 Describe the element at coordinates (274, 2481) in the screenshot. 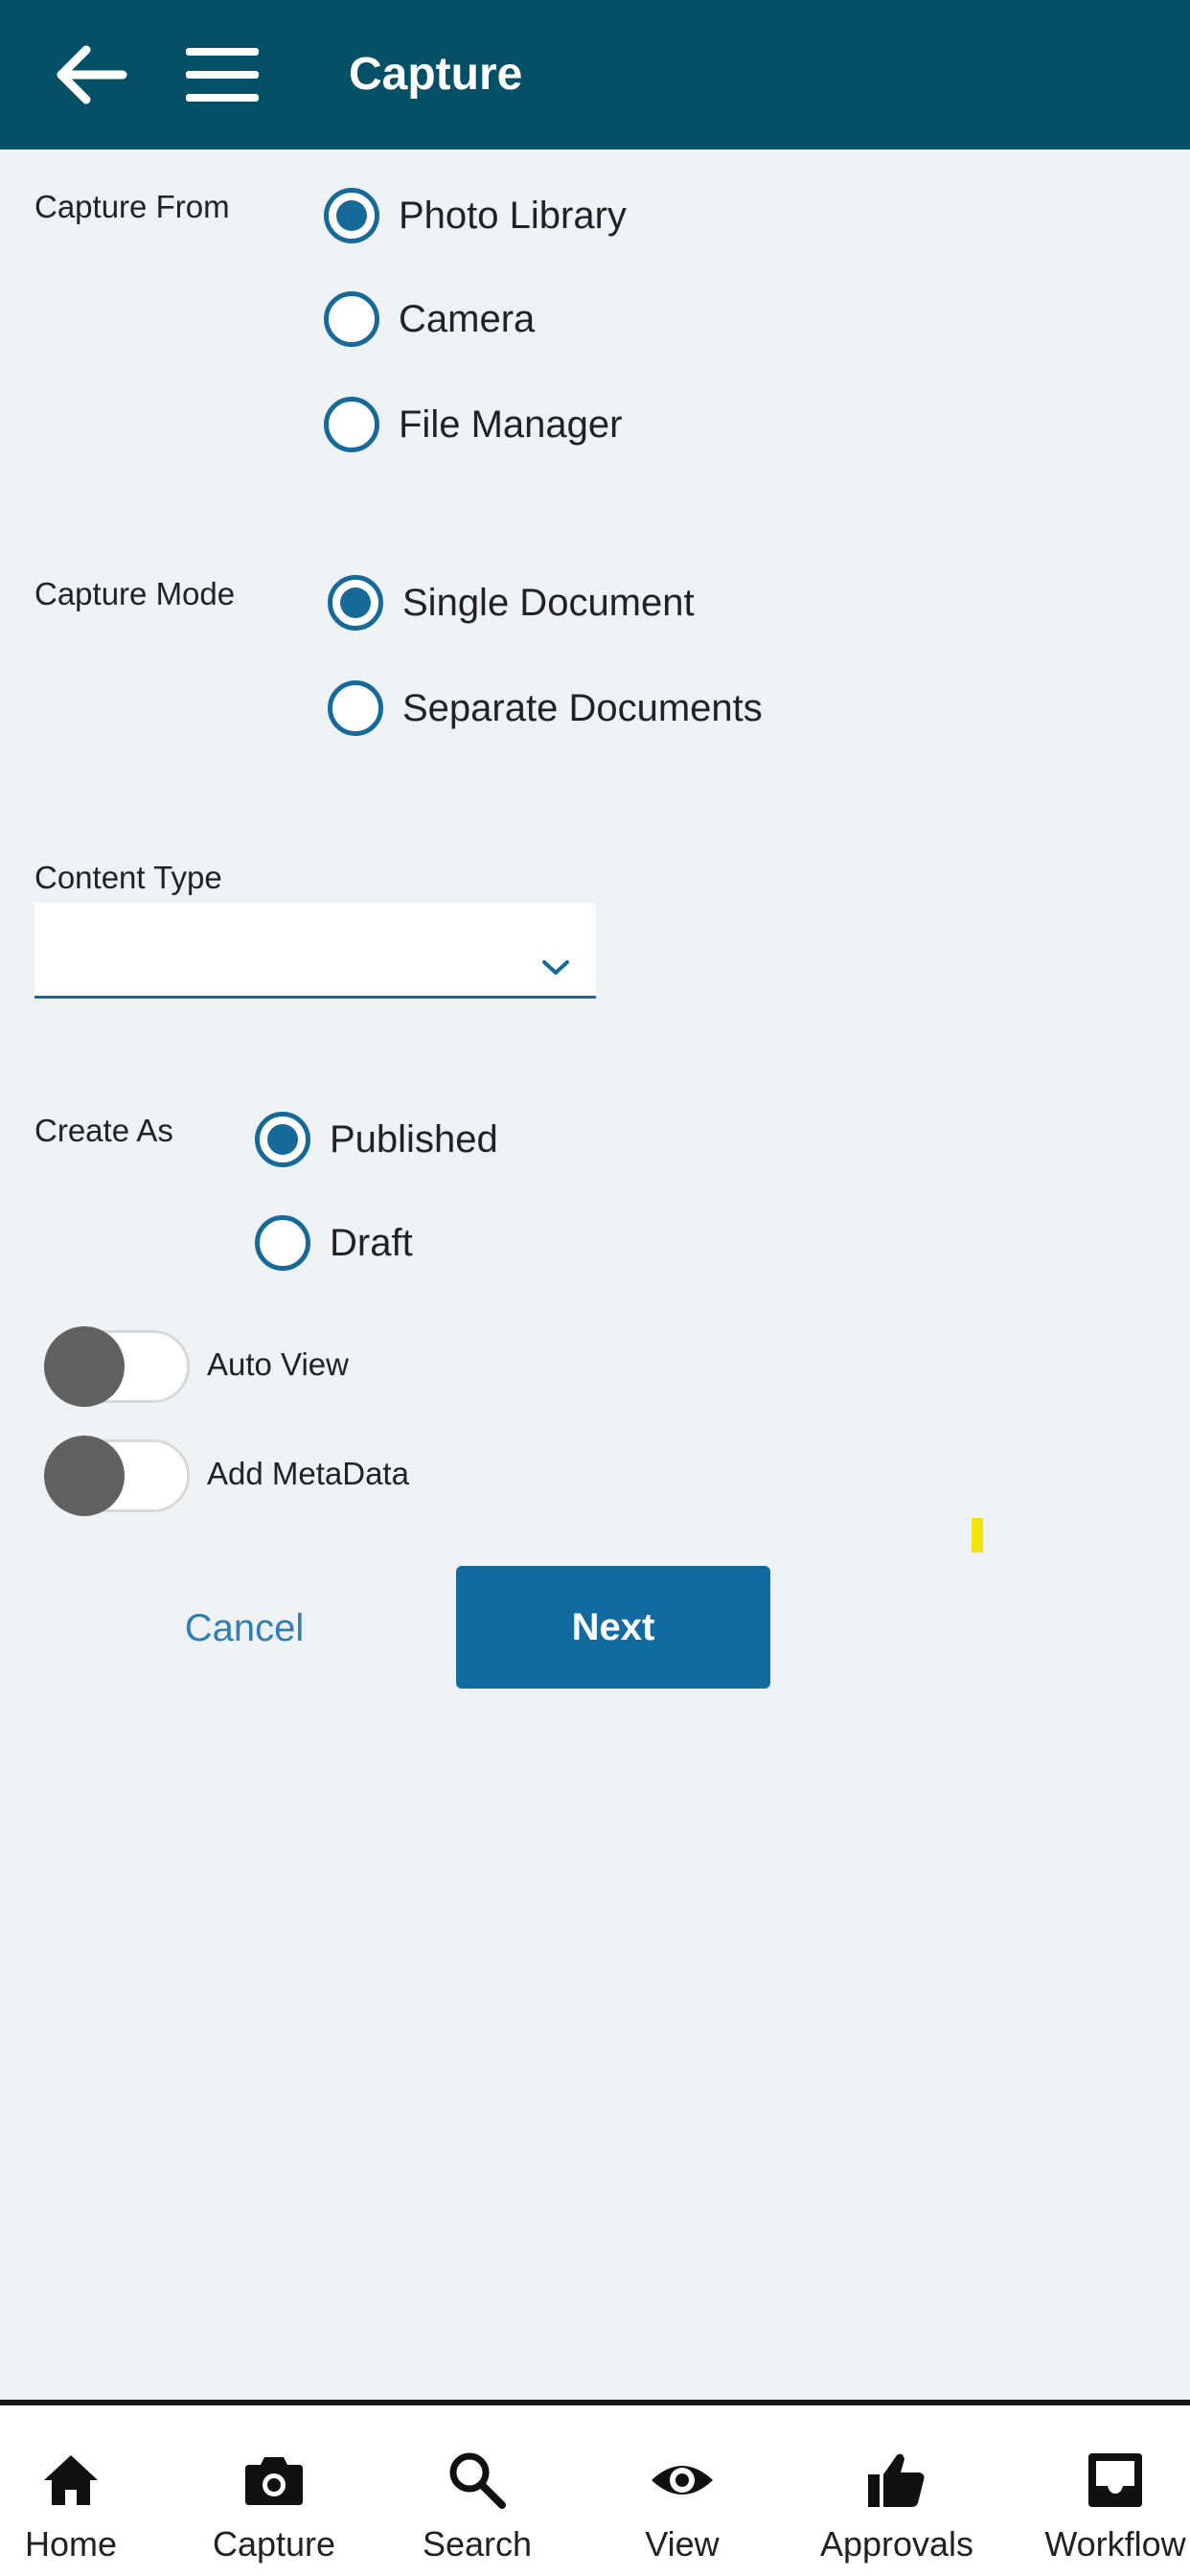

I see `camera-icon` at that location.